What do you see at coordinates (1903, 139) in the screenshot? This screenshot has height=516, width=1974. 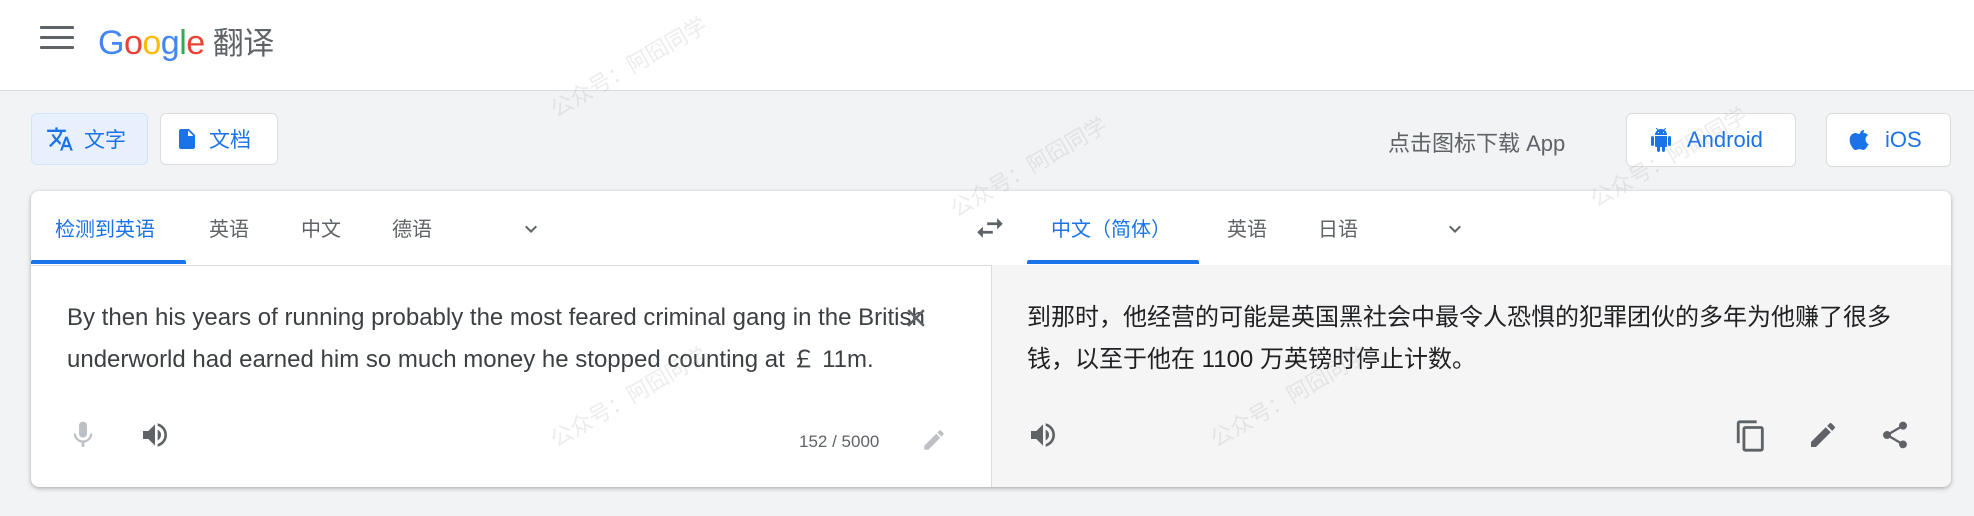 I see `ios-label: iOS` at bounding box center [1903, 139].